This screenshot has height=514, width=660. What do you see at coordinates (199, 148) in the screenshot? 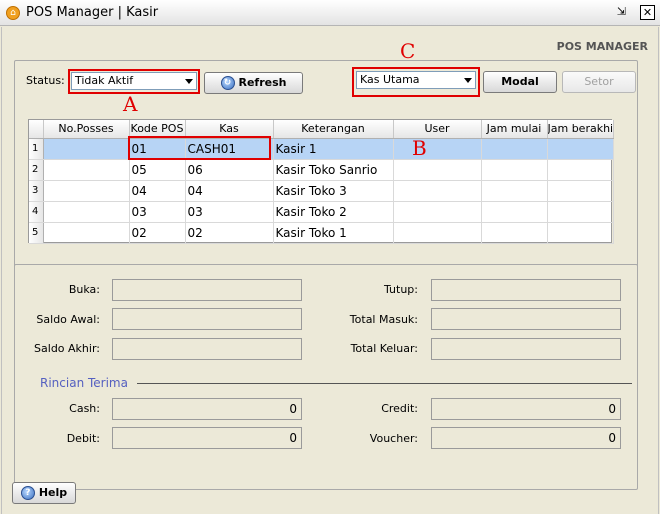
I see `annotation-box-b` at bounding box center [199, 148].